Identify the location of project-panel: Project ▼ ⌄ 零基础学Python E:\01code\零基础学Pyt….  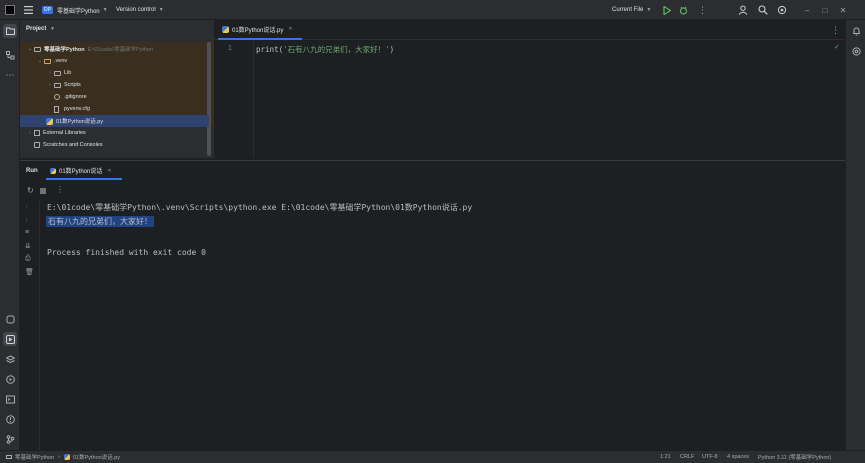
(117, 89).